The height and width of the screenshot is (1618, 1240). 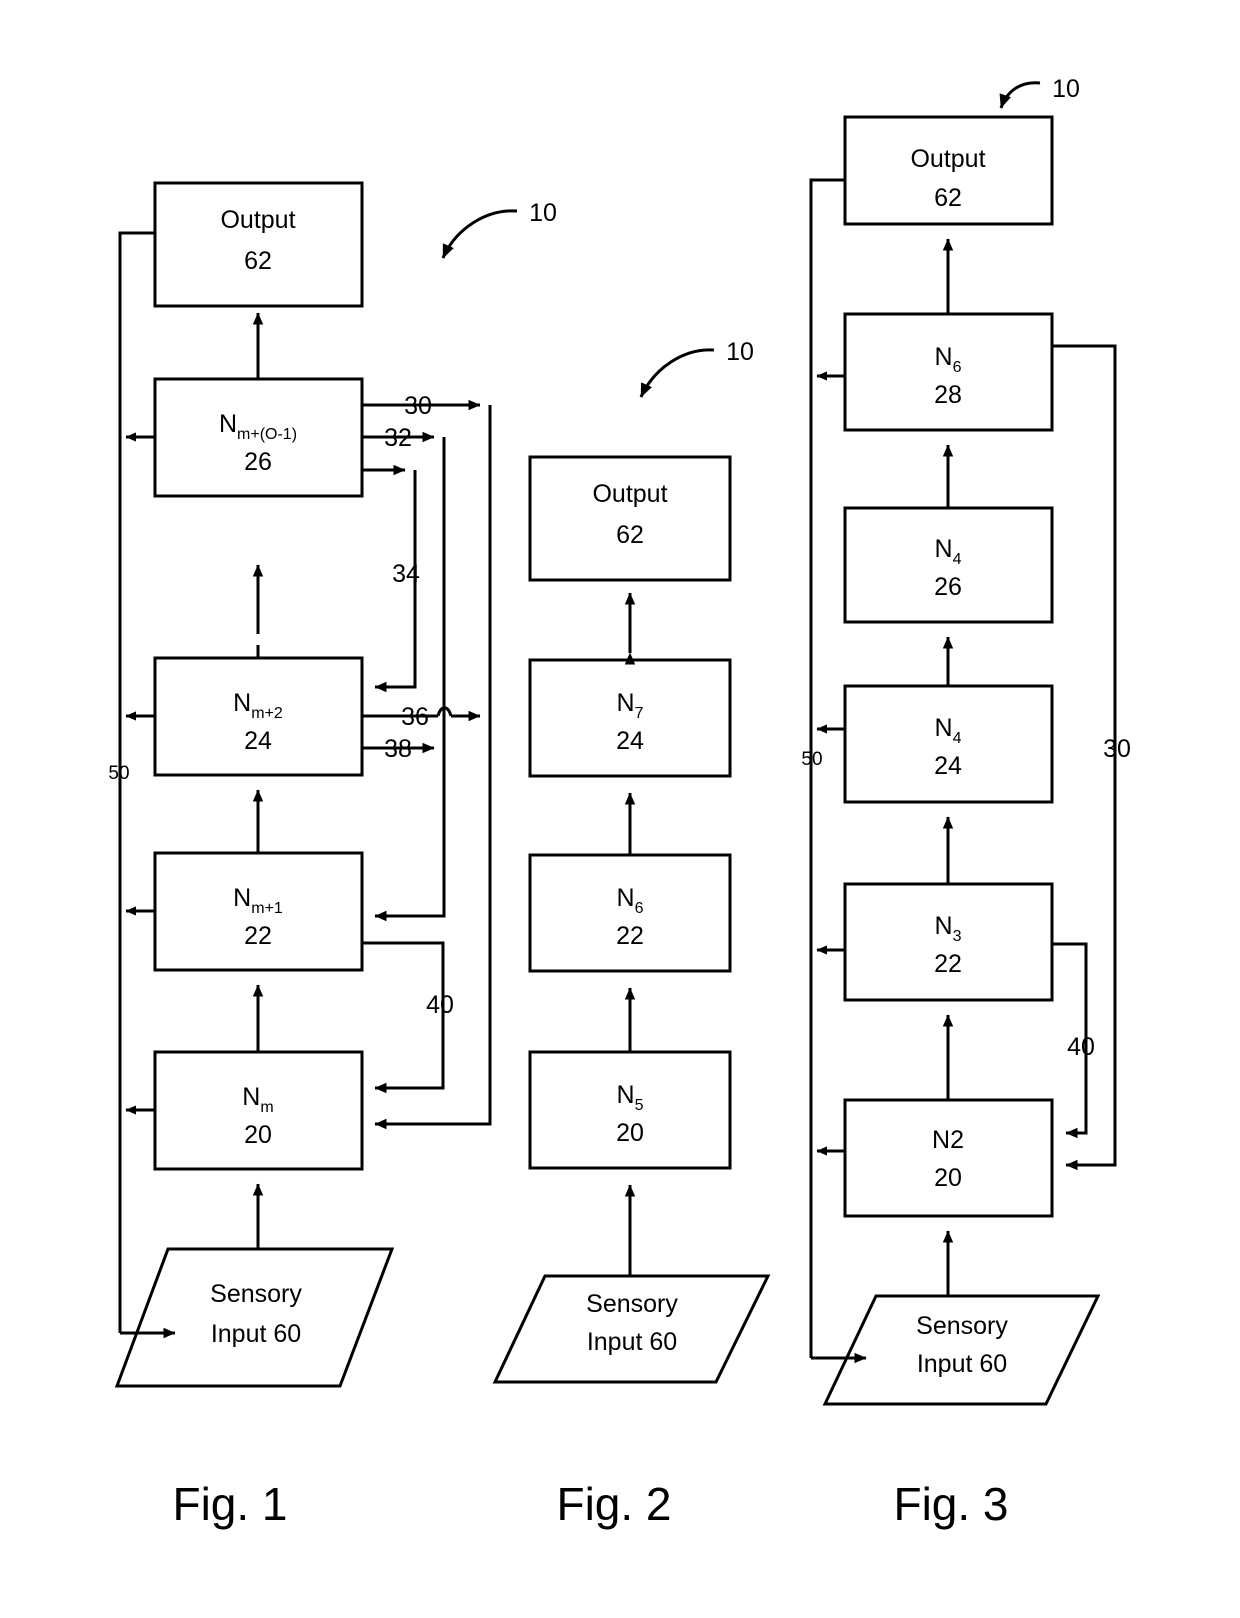 What do you see at coordinates (256, 1294) in the screenshot?
I see `fig1-sensory-input-label-1: Sensory` at bounding box center [256, 1294].